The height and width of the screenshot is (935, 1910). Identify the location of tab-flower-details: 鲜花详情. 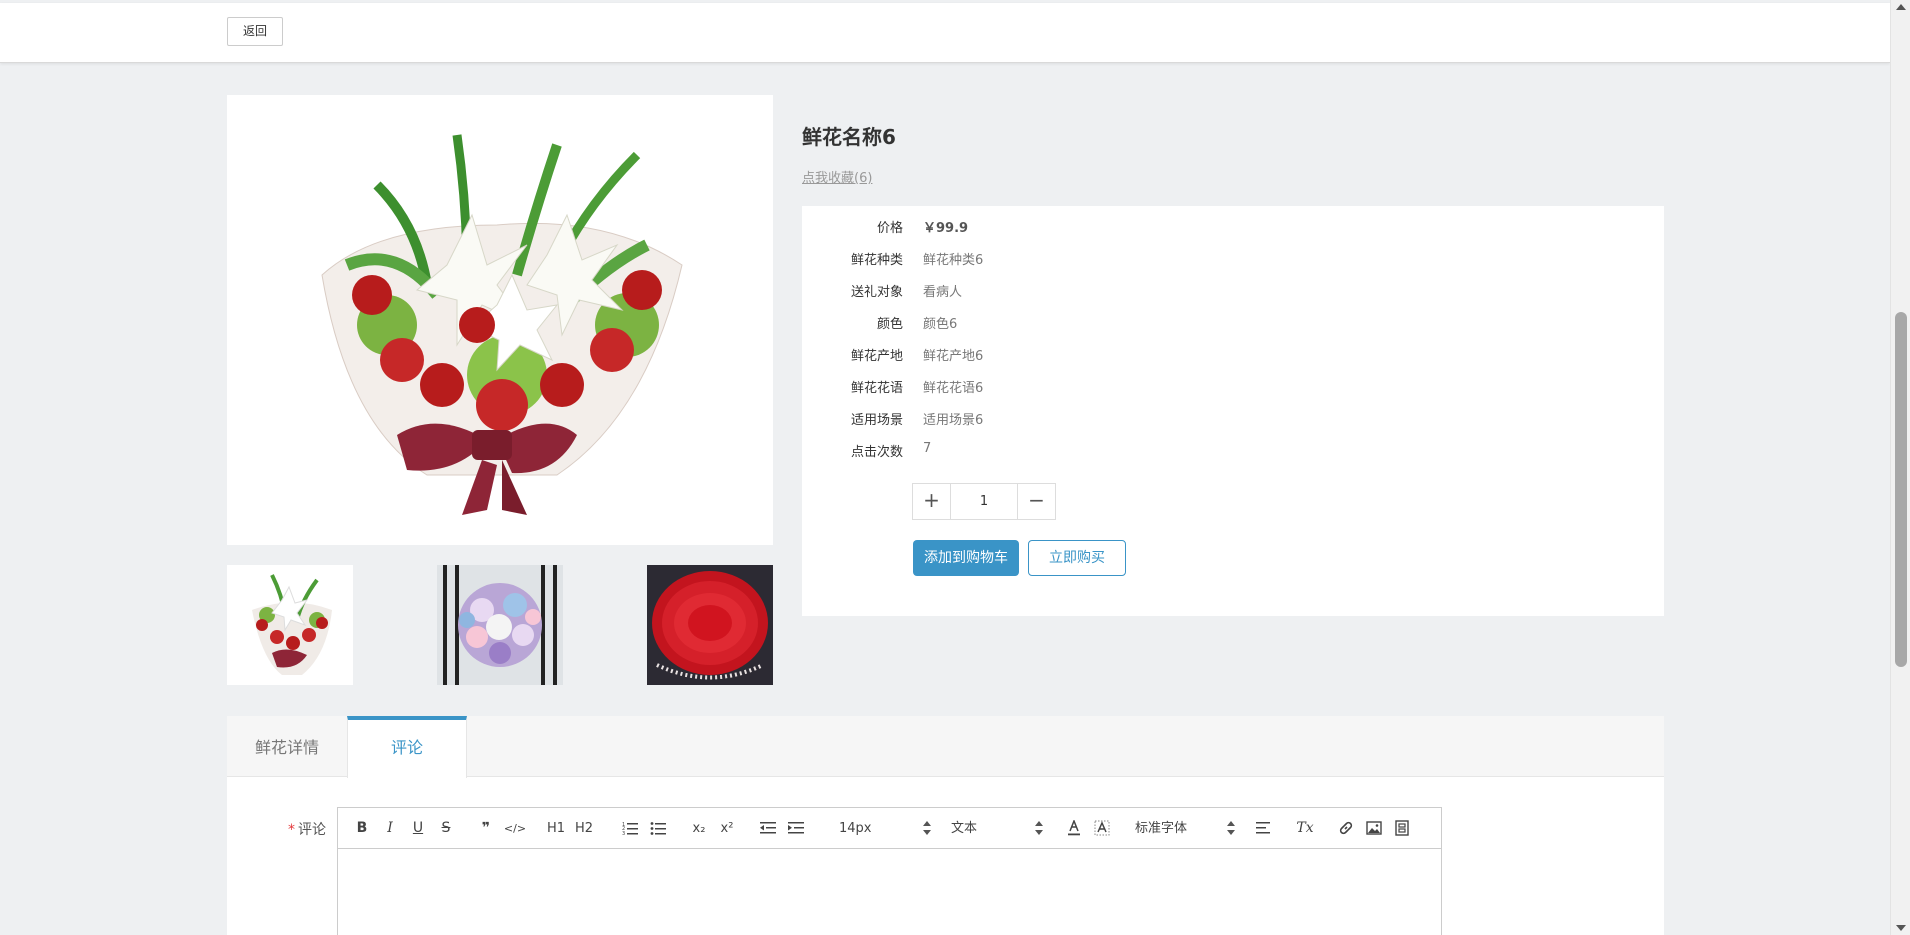
(287, 746).